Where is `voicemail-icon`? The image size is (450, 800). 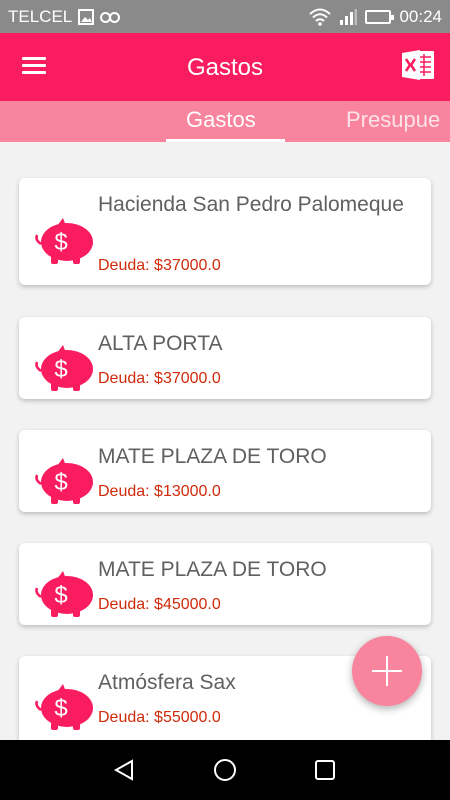
voicemail-icon is located at coordinates (110, 17).